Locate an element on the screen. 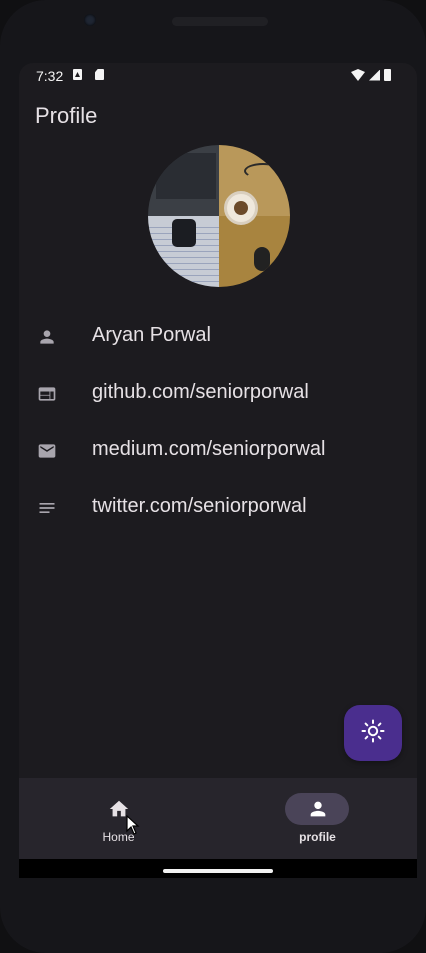 Image resolution: width=426 pixels, height=953 pixels. notes-icon is located at coordinates (47, 508).